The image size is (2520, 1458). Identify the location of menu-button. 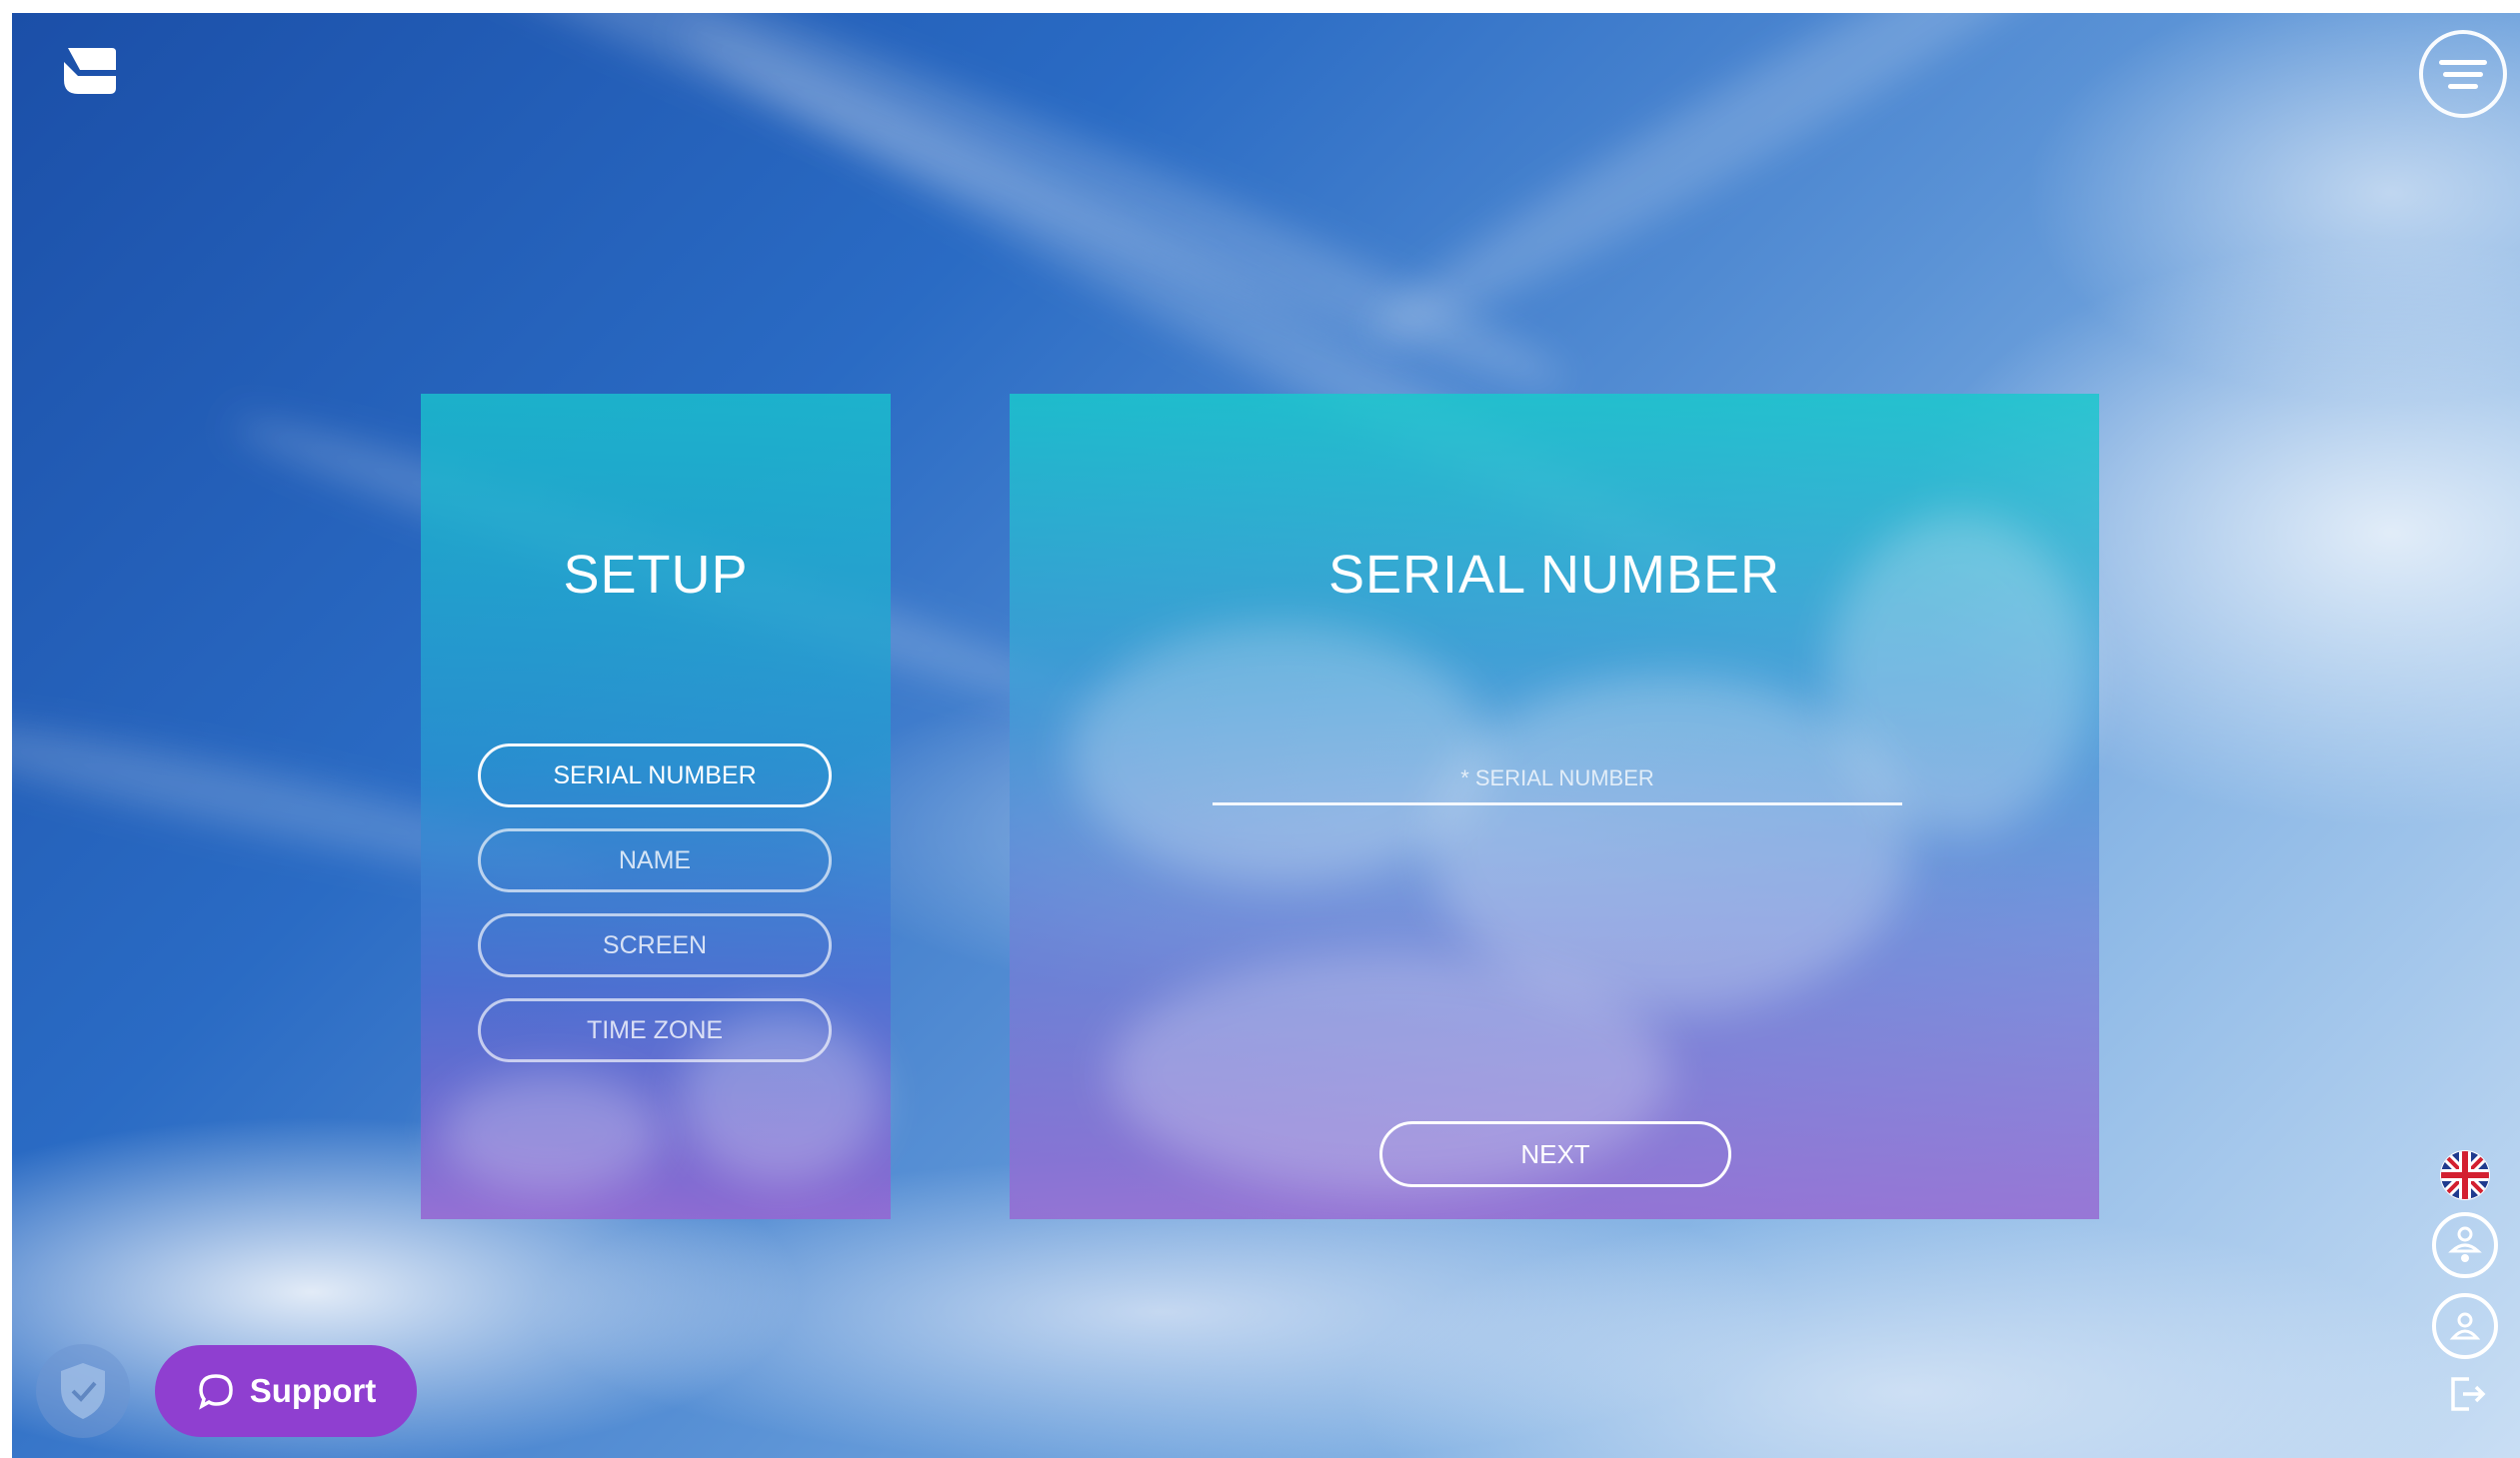
(2463, 74).